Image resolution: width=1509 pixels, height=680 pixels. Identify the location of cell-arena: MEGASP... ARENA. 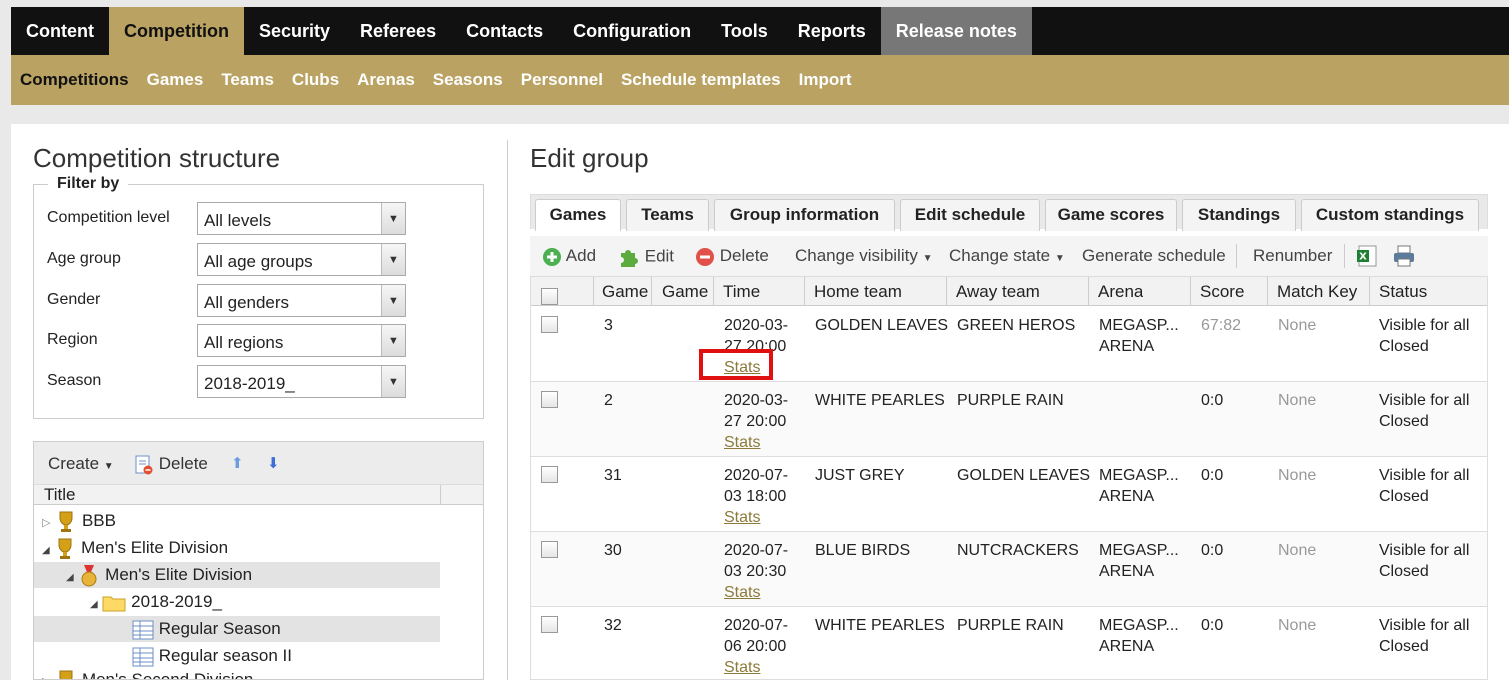
(1139, 561).